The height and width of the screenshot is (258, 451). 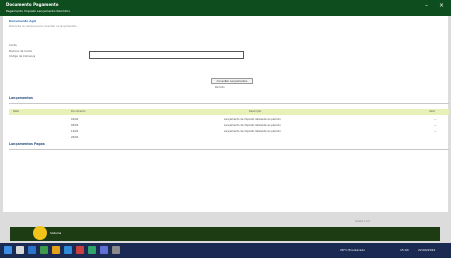 I want to click on weather-text: 28°C Ensolarado, so click(x=352, y=250).